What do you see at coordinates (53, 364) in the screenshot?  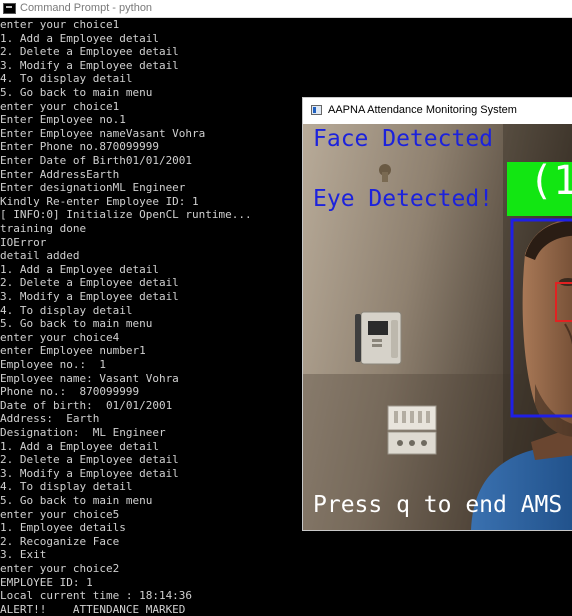 I see `console-line: Employee no.: 1` at bounding box center [53, 364].